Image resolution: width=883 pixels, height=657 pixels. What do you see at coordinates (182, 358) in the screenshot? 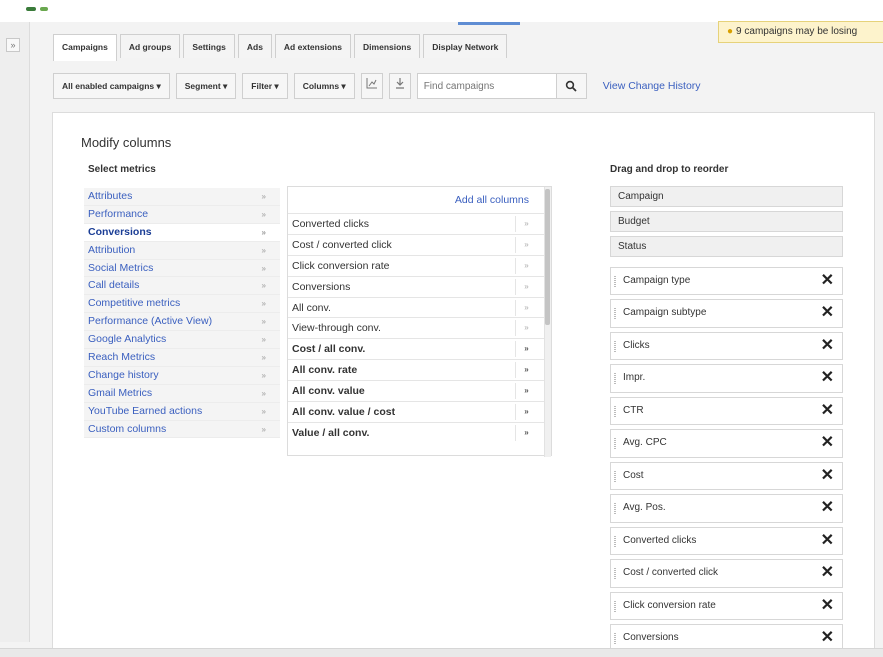
I see `category-item: Reach Metrics»` at bounding box center [182, 358].